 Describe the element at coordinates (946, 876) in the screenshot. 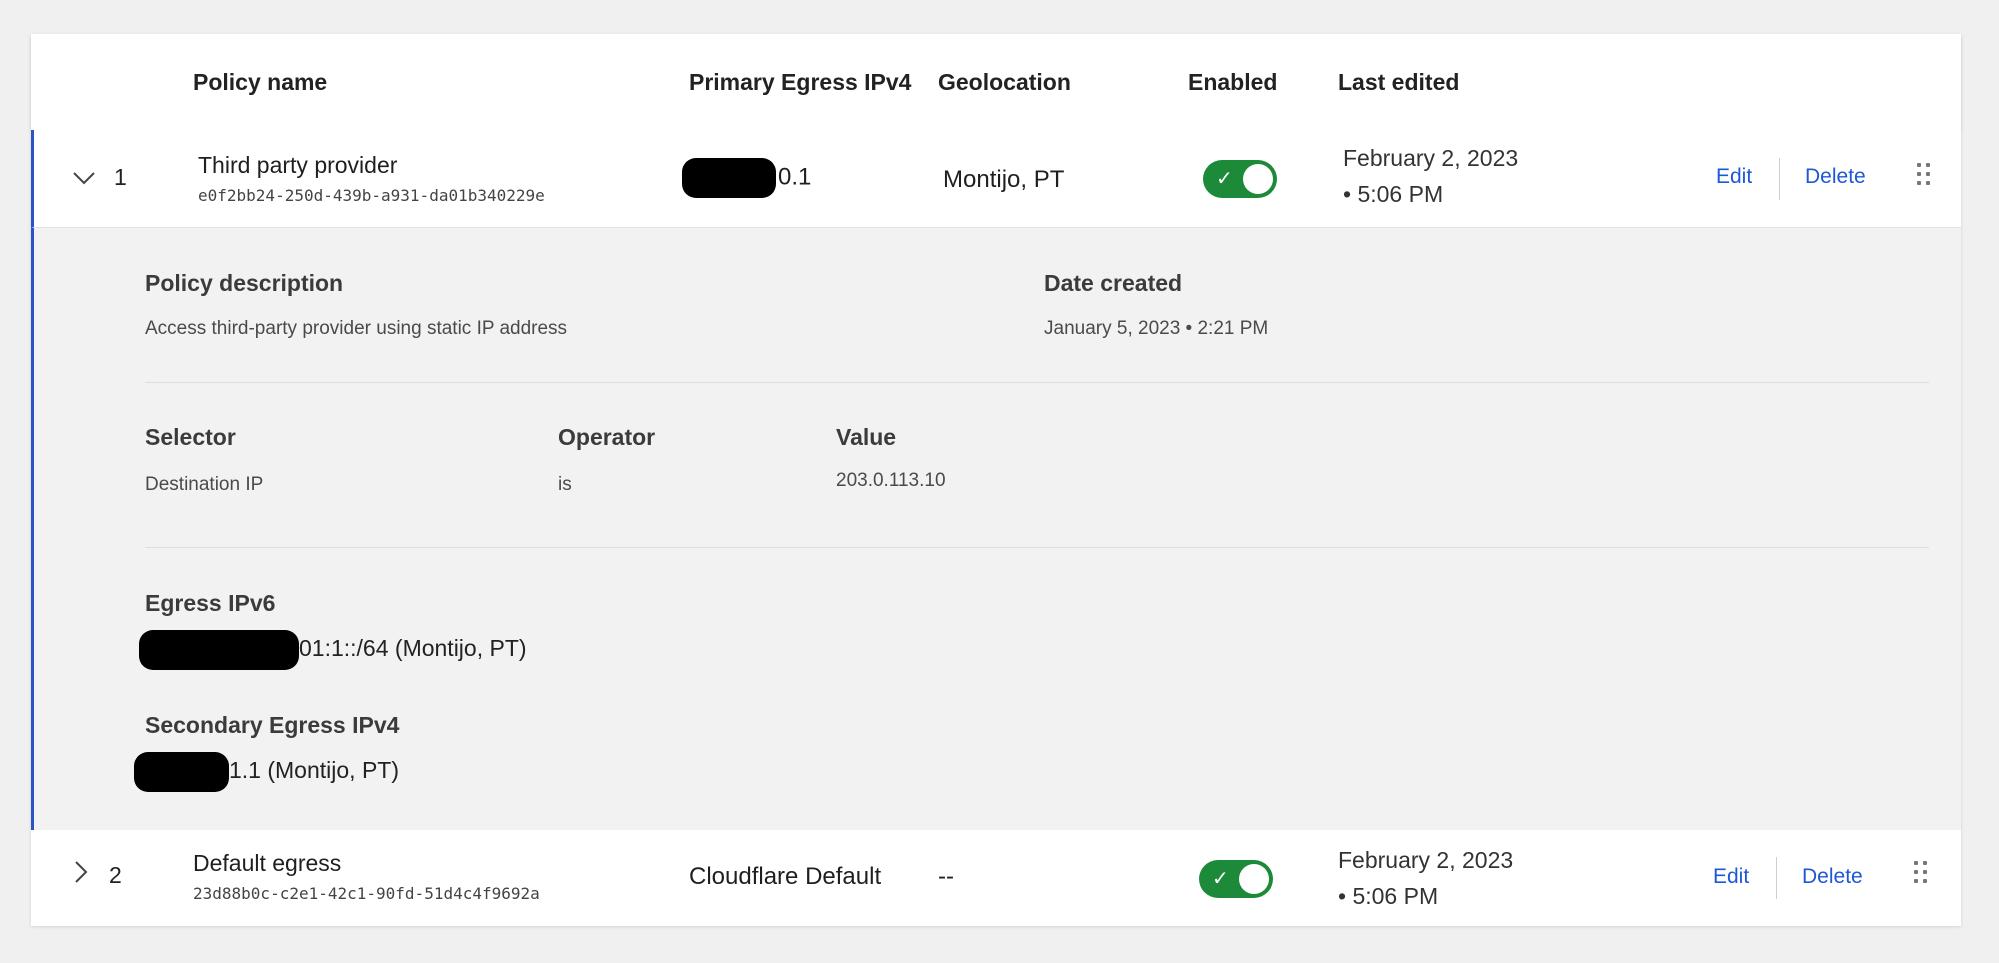

I see `geolocation: --` at that location.